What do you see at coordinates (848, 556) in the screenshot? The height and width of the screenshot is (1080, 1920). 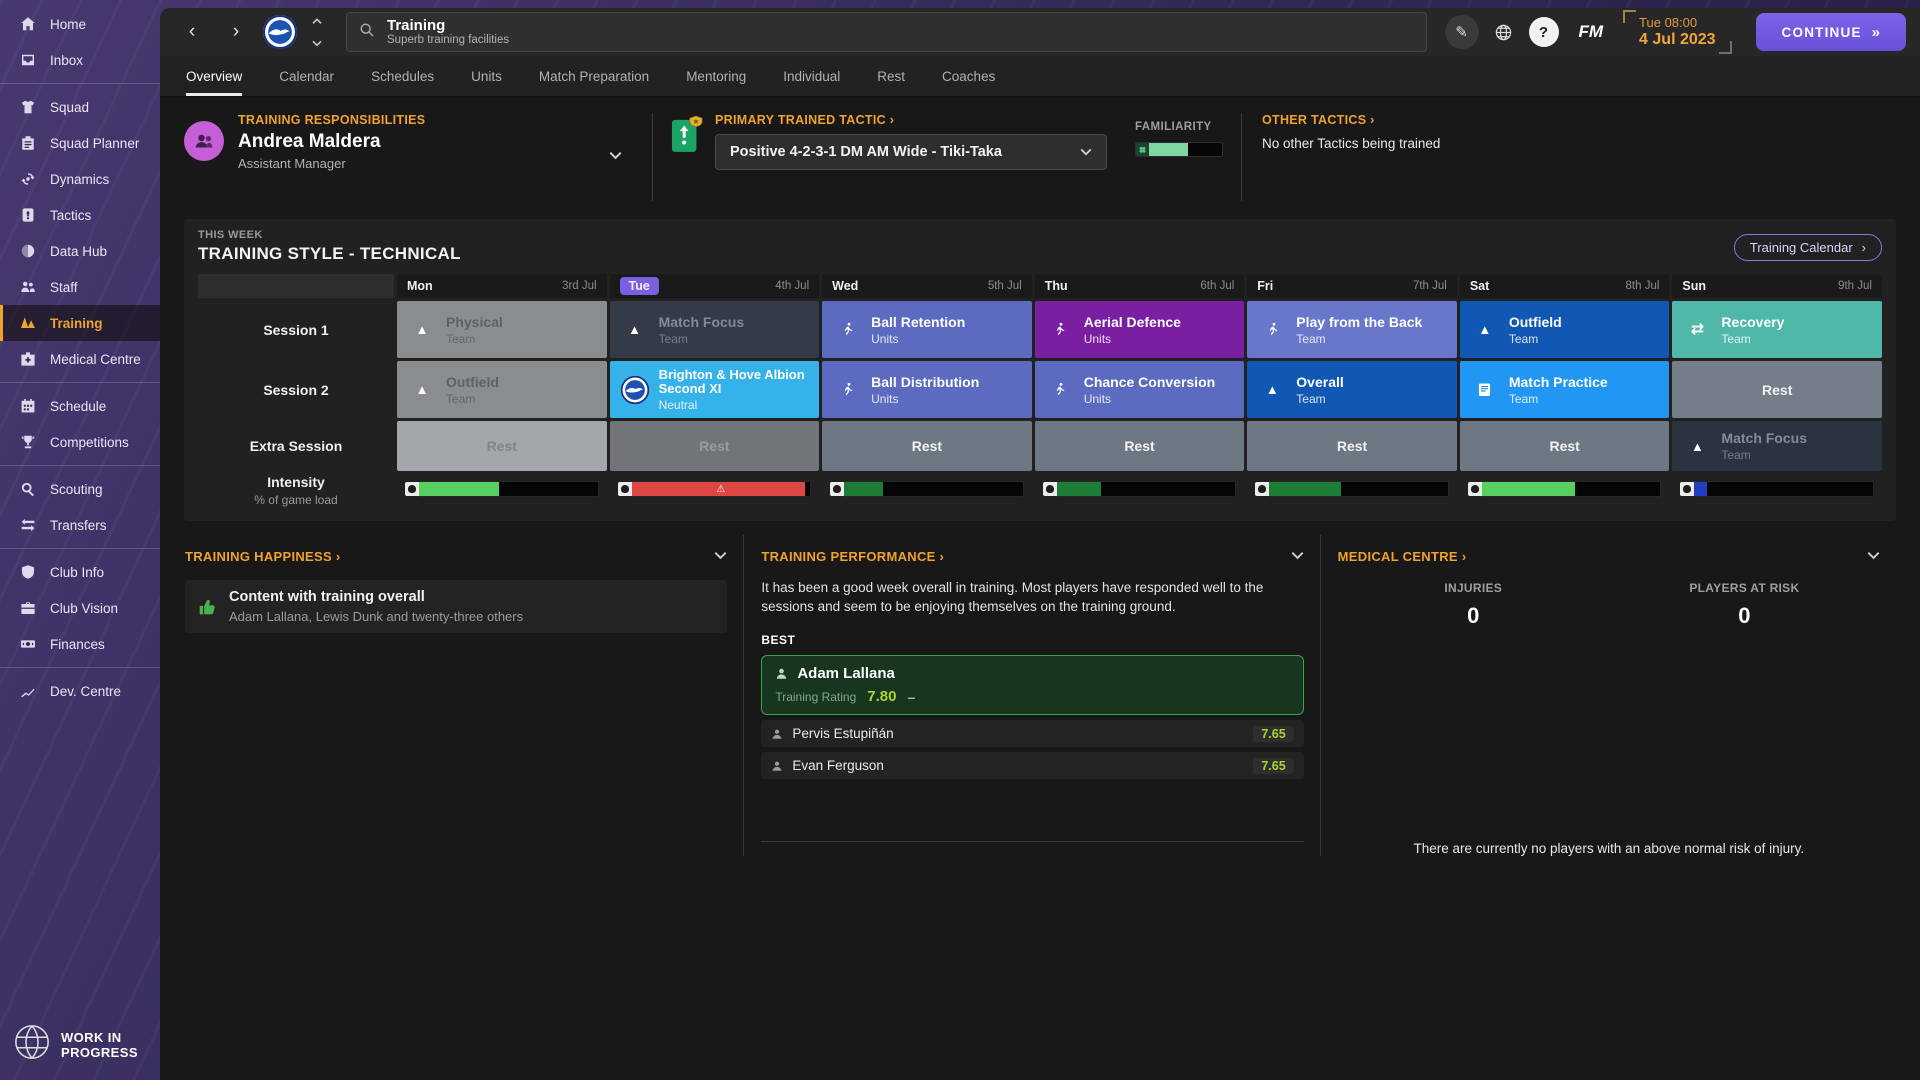 I see `performance-label: TRAINING PERFORMANCE` at bounding box center [848, 556].